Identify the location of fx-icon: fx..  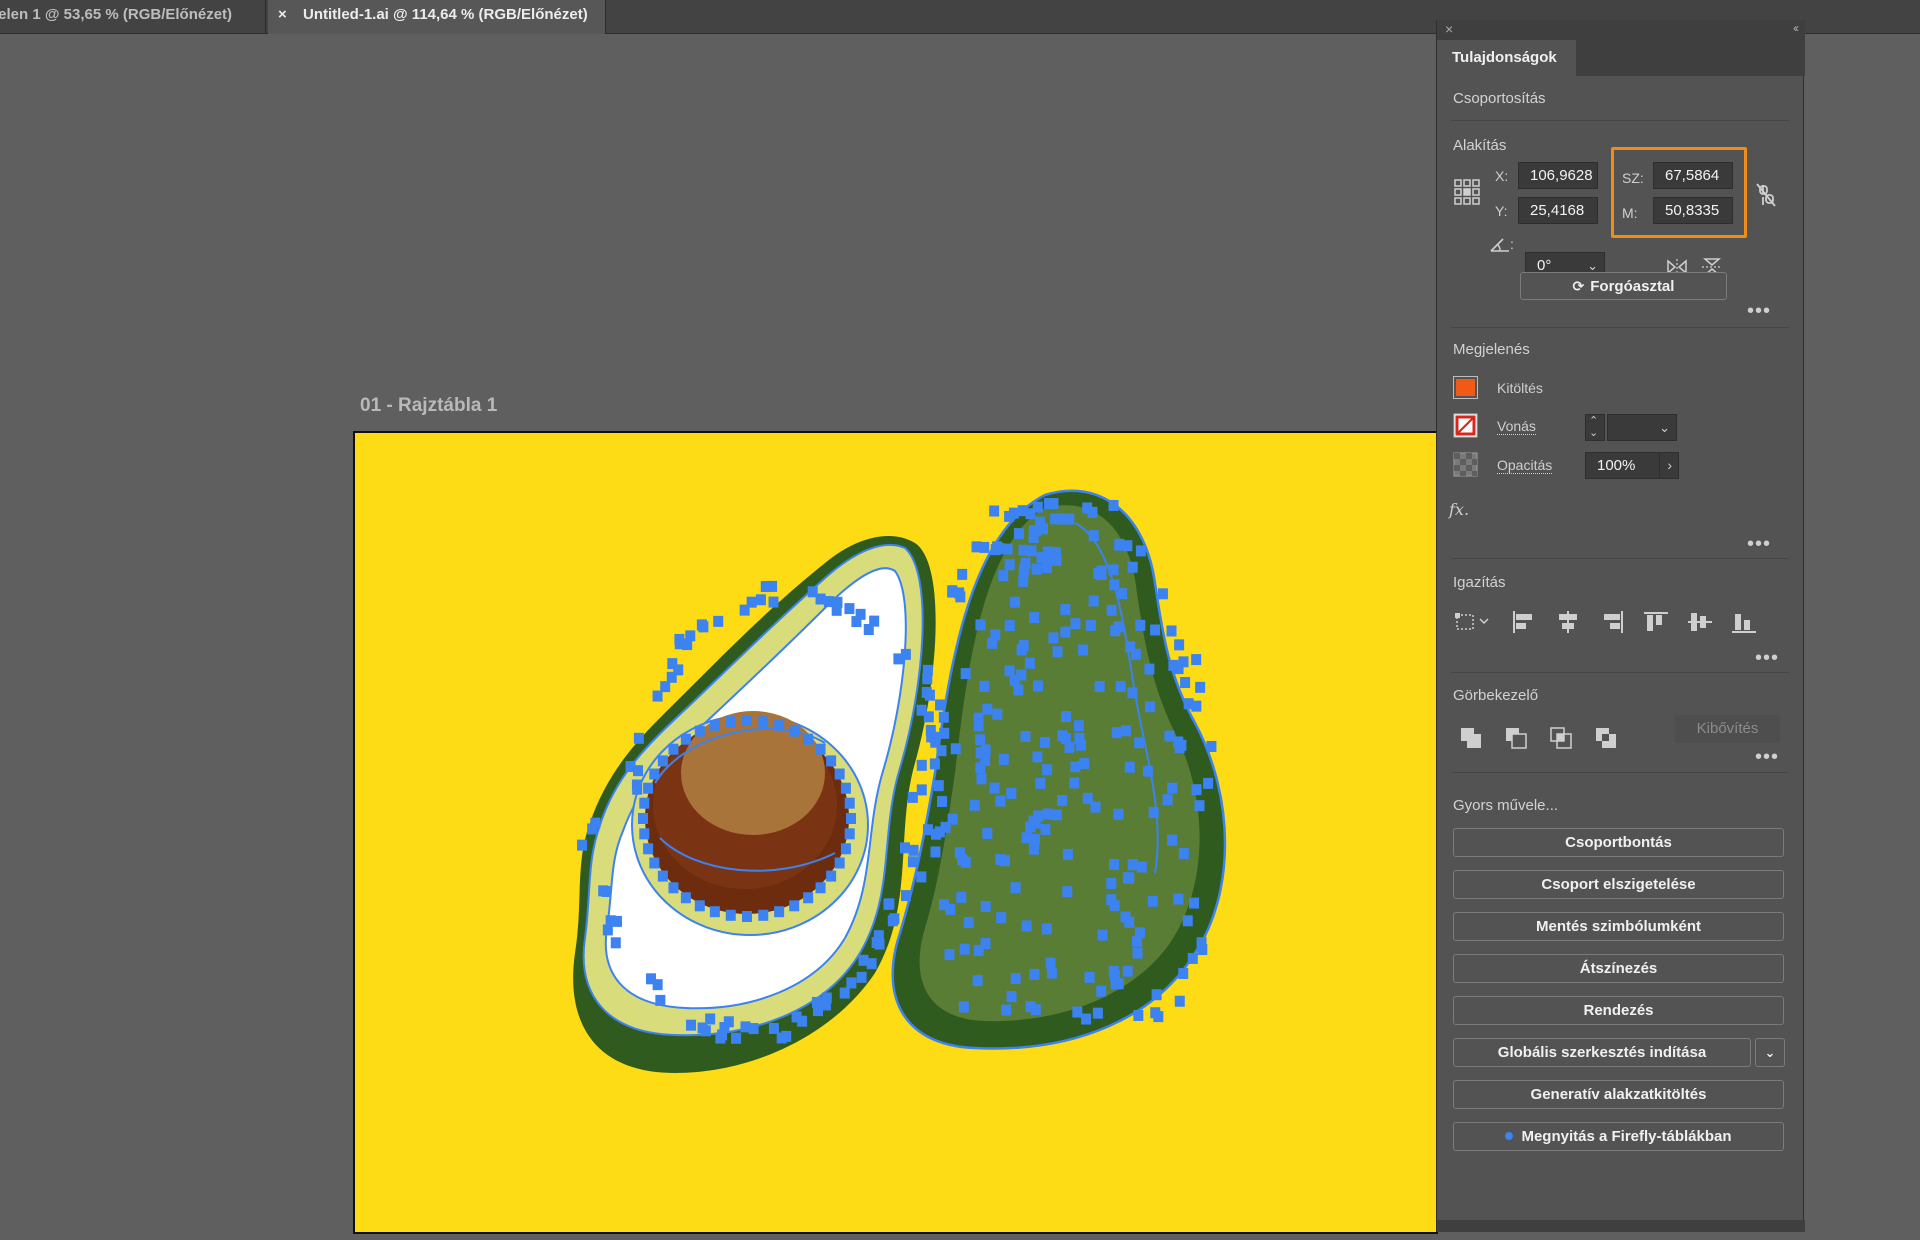
(1459, 509).